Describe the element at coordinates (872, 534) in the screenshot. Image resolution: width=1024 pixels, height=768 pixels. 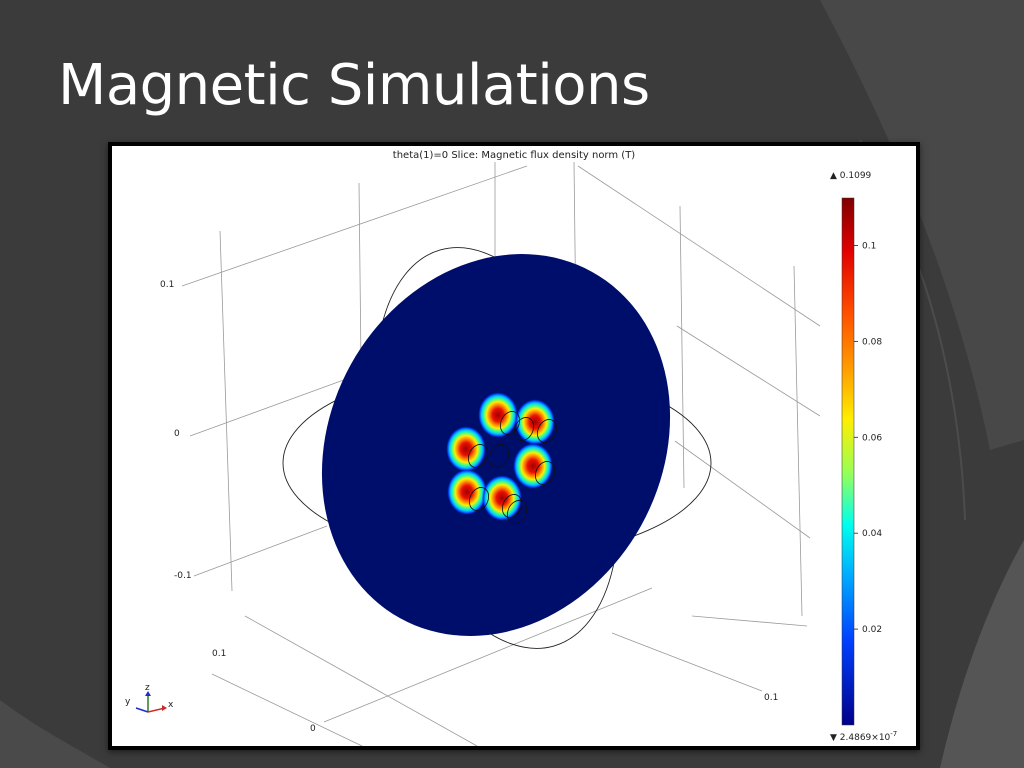
I see `colorbar-tick-label: 0.04` at that location.